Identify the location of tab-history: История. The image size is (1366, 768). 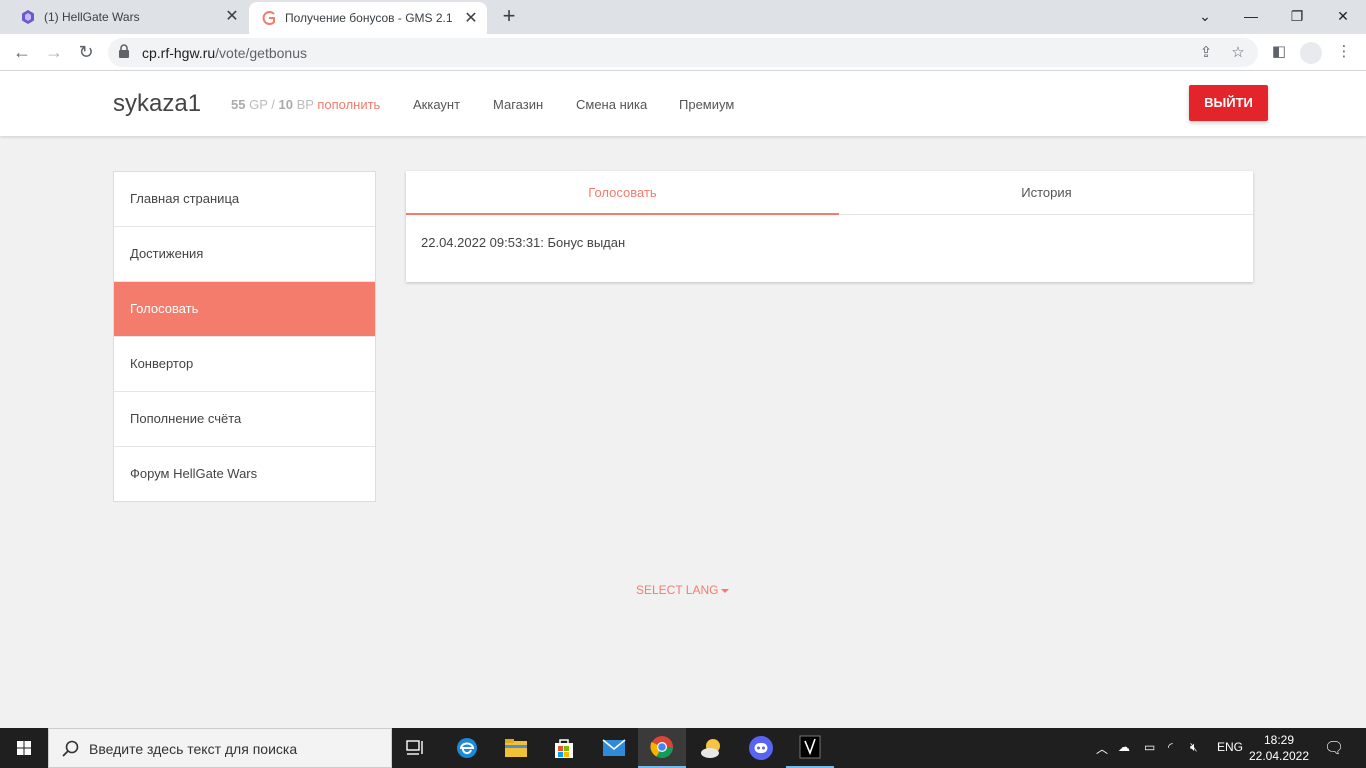
(1046, 193).